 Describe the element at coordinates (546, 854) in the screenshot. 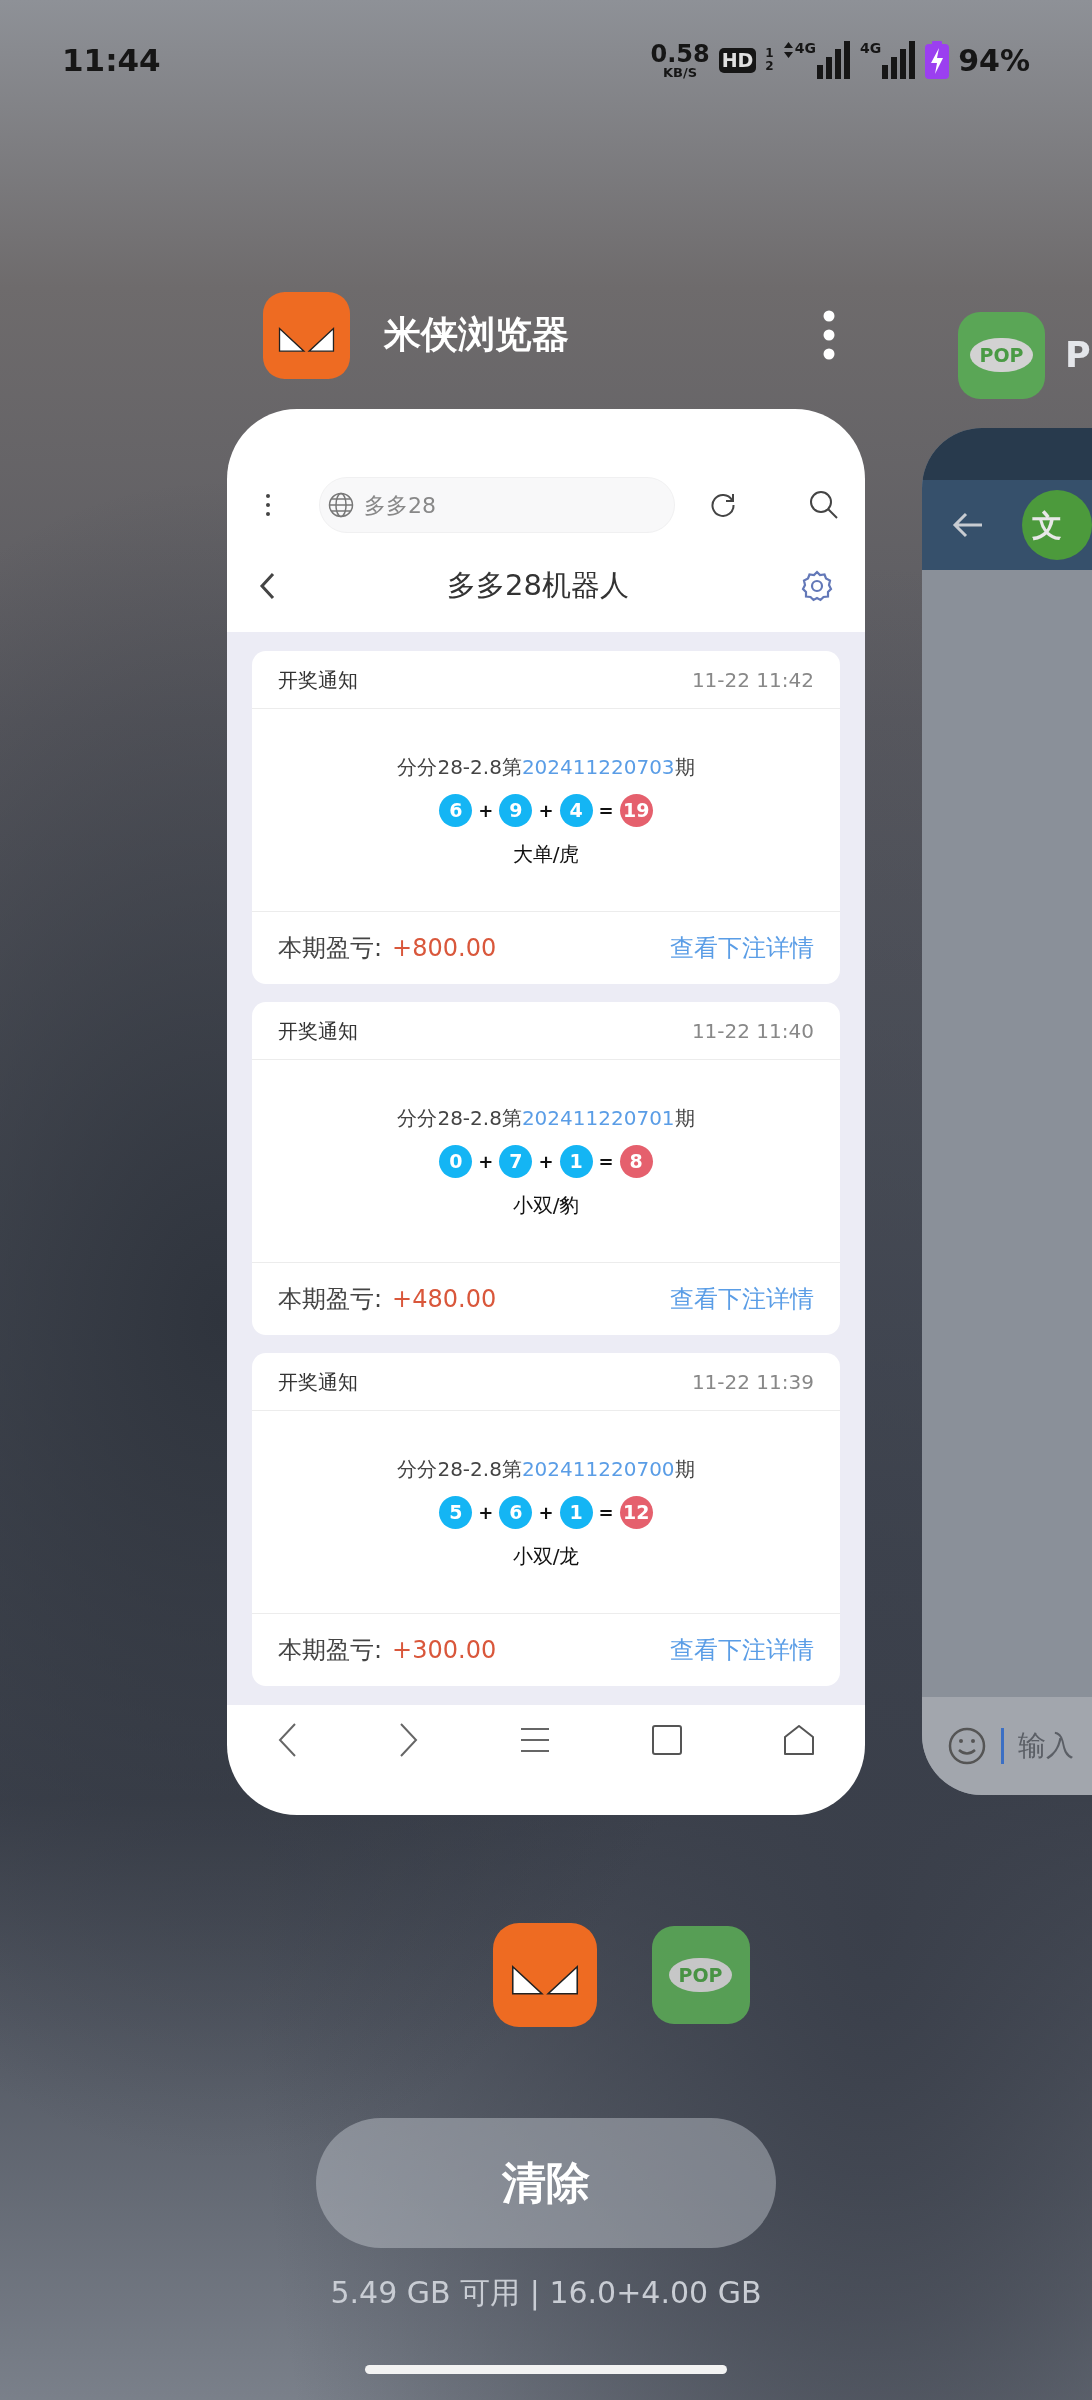

I see `result-text: 大单/虎` at that location.